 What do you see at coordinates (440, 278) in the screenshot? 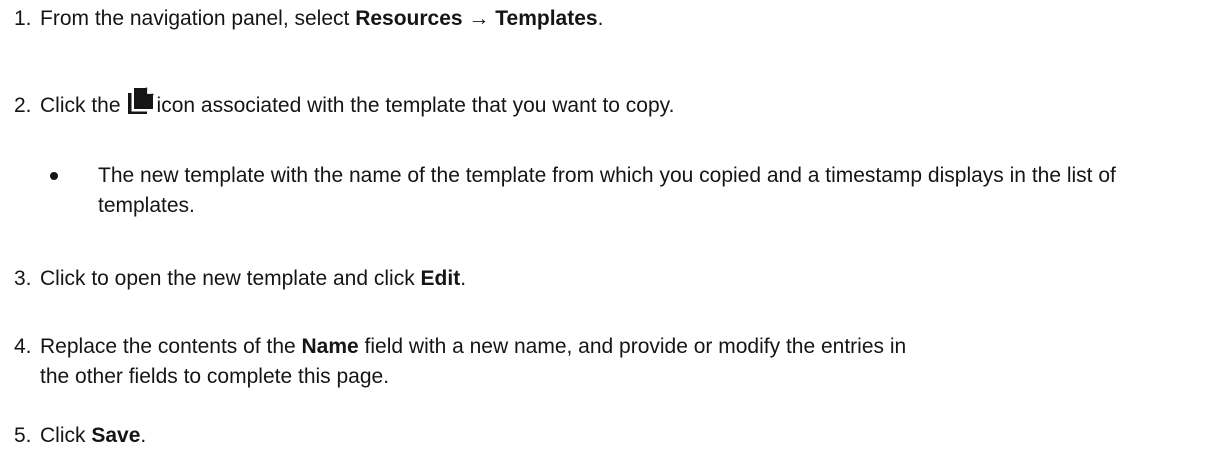
I see `step-3-edit-label: Edit` at bounding box center [440, 278].